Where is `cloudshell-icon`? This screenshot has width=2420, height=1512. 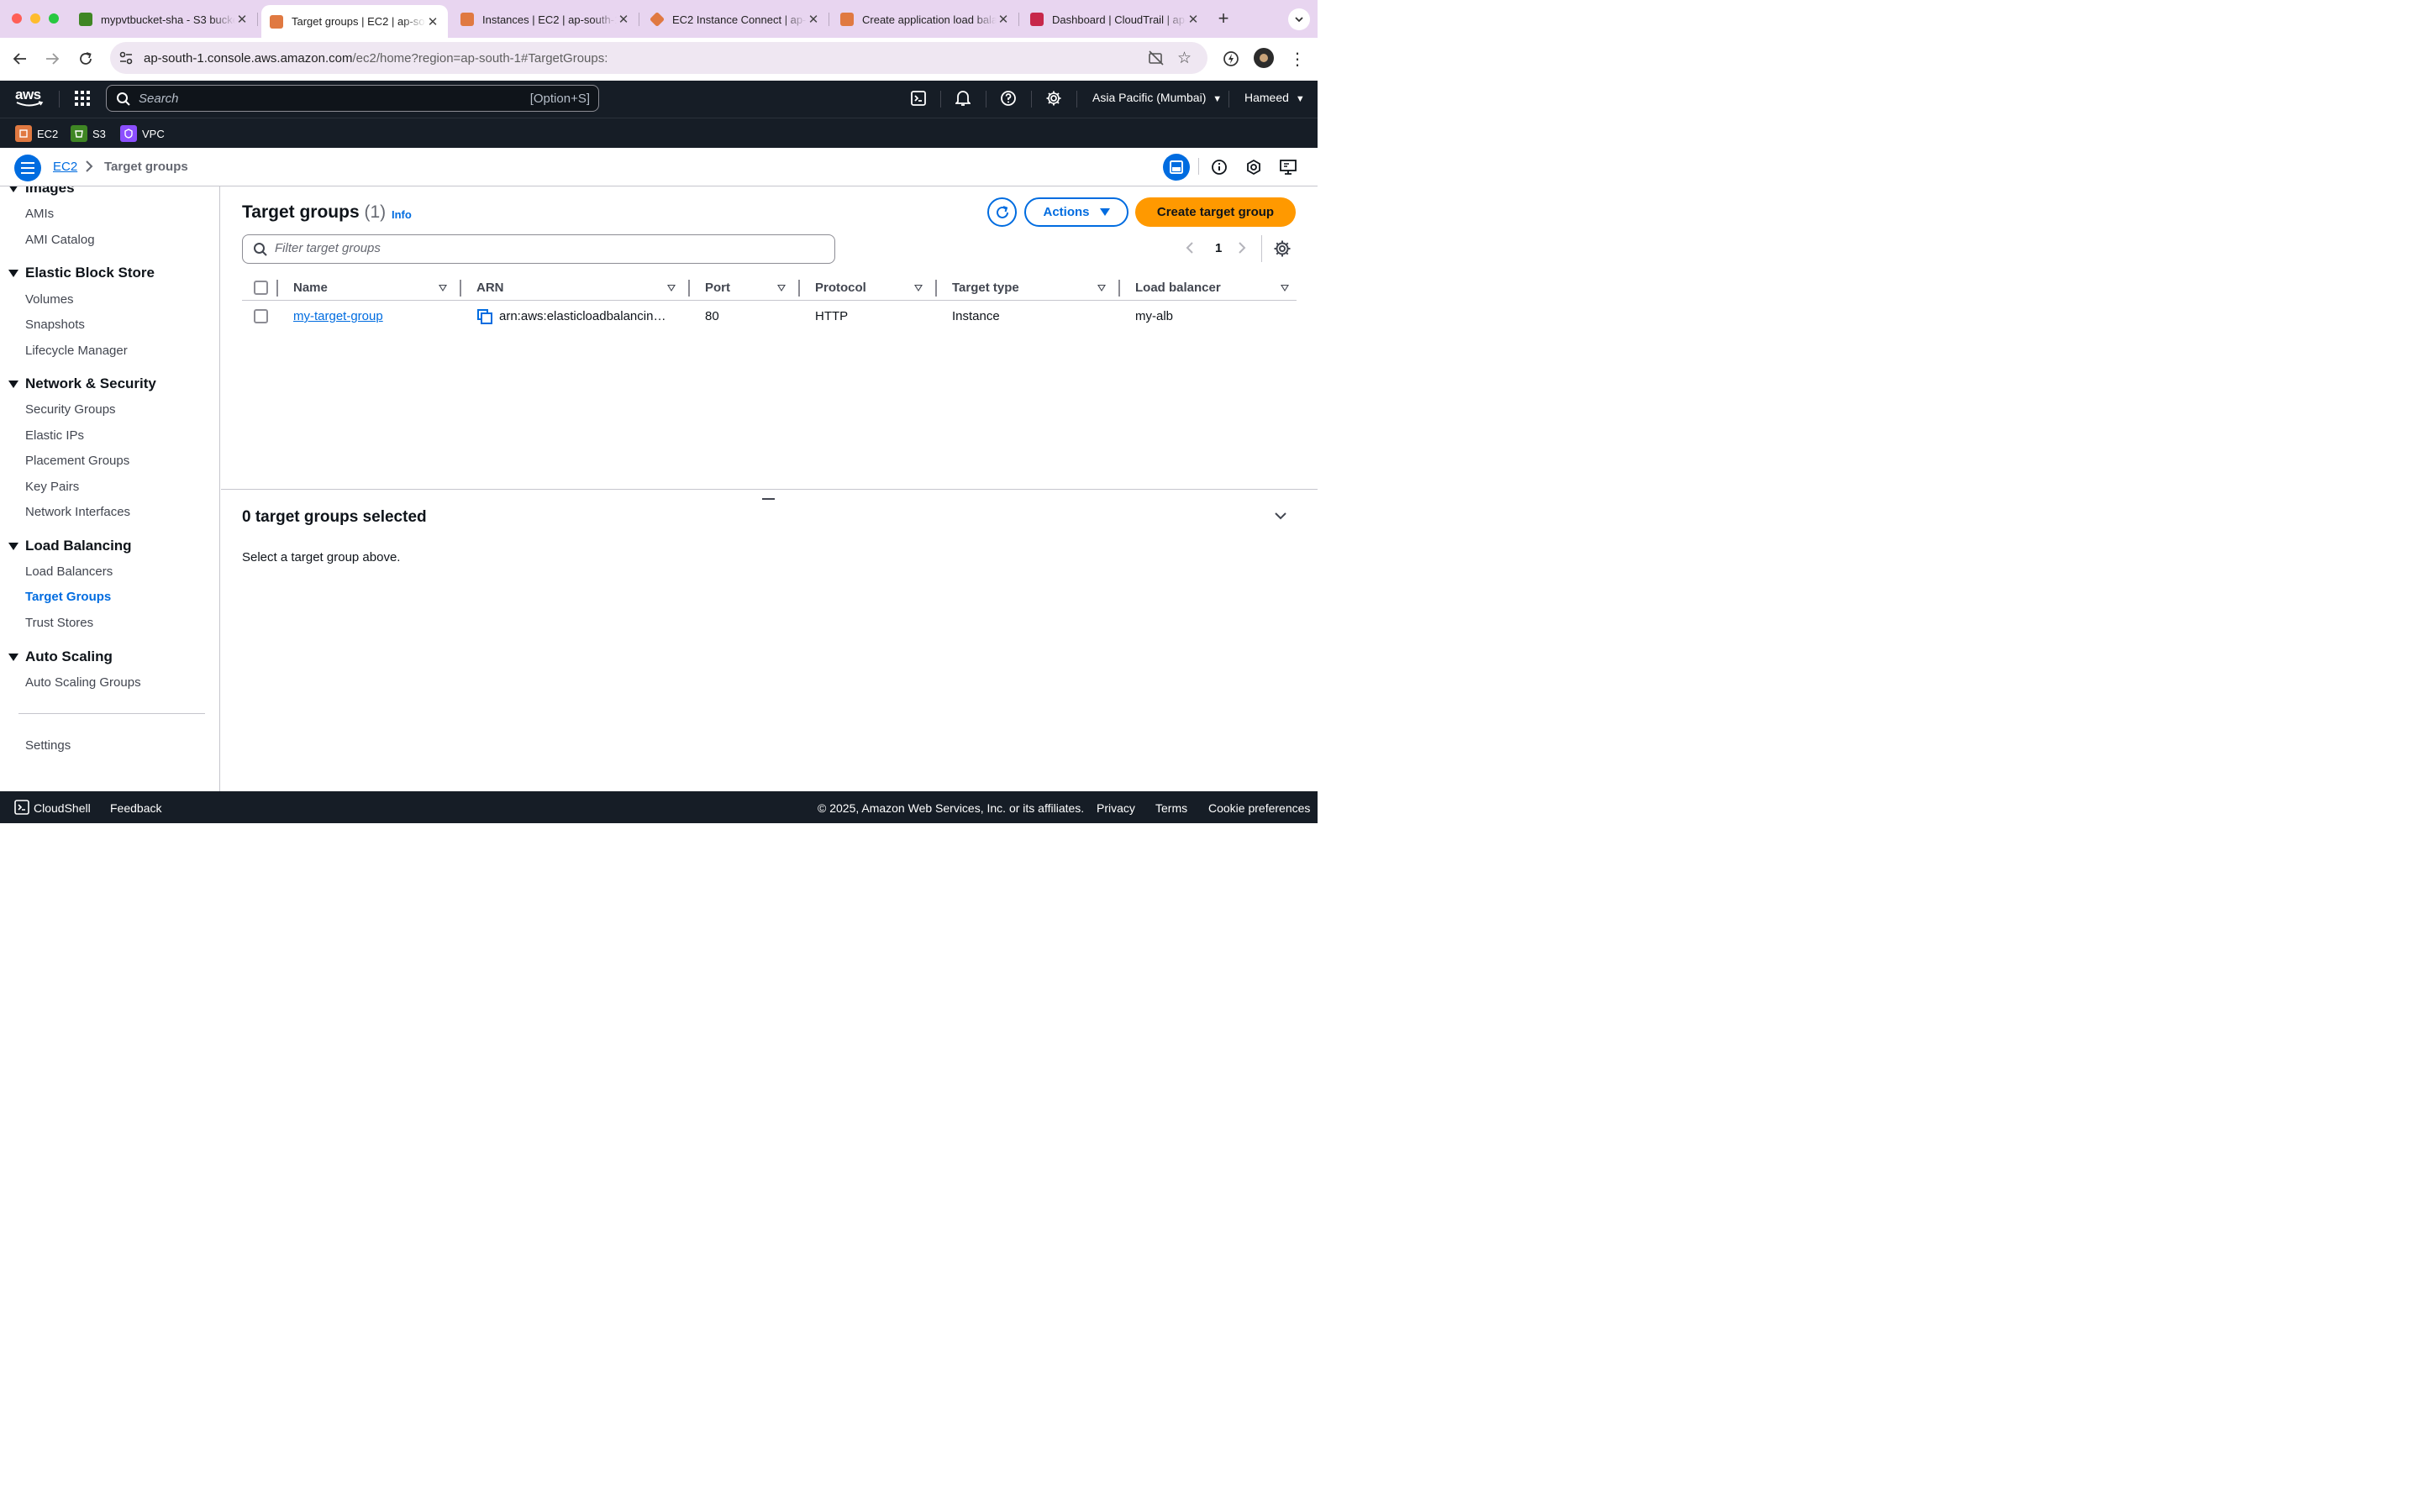
cloudshell-icon is located at coordinates (918, 98).